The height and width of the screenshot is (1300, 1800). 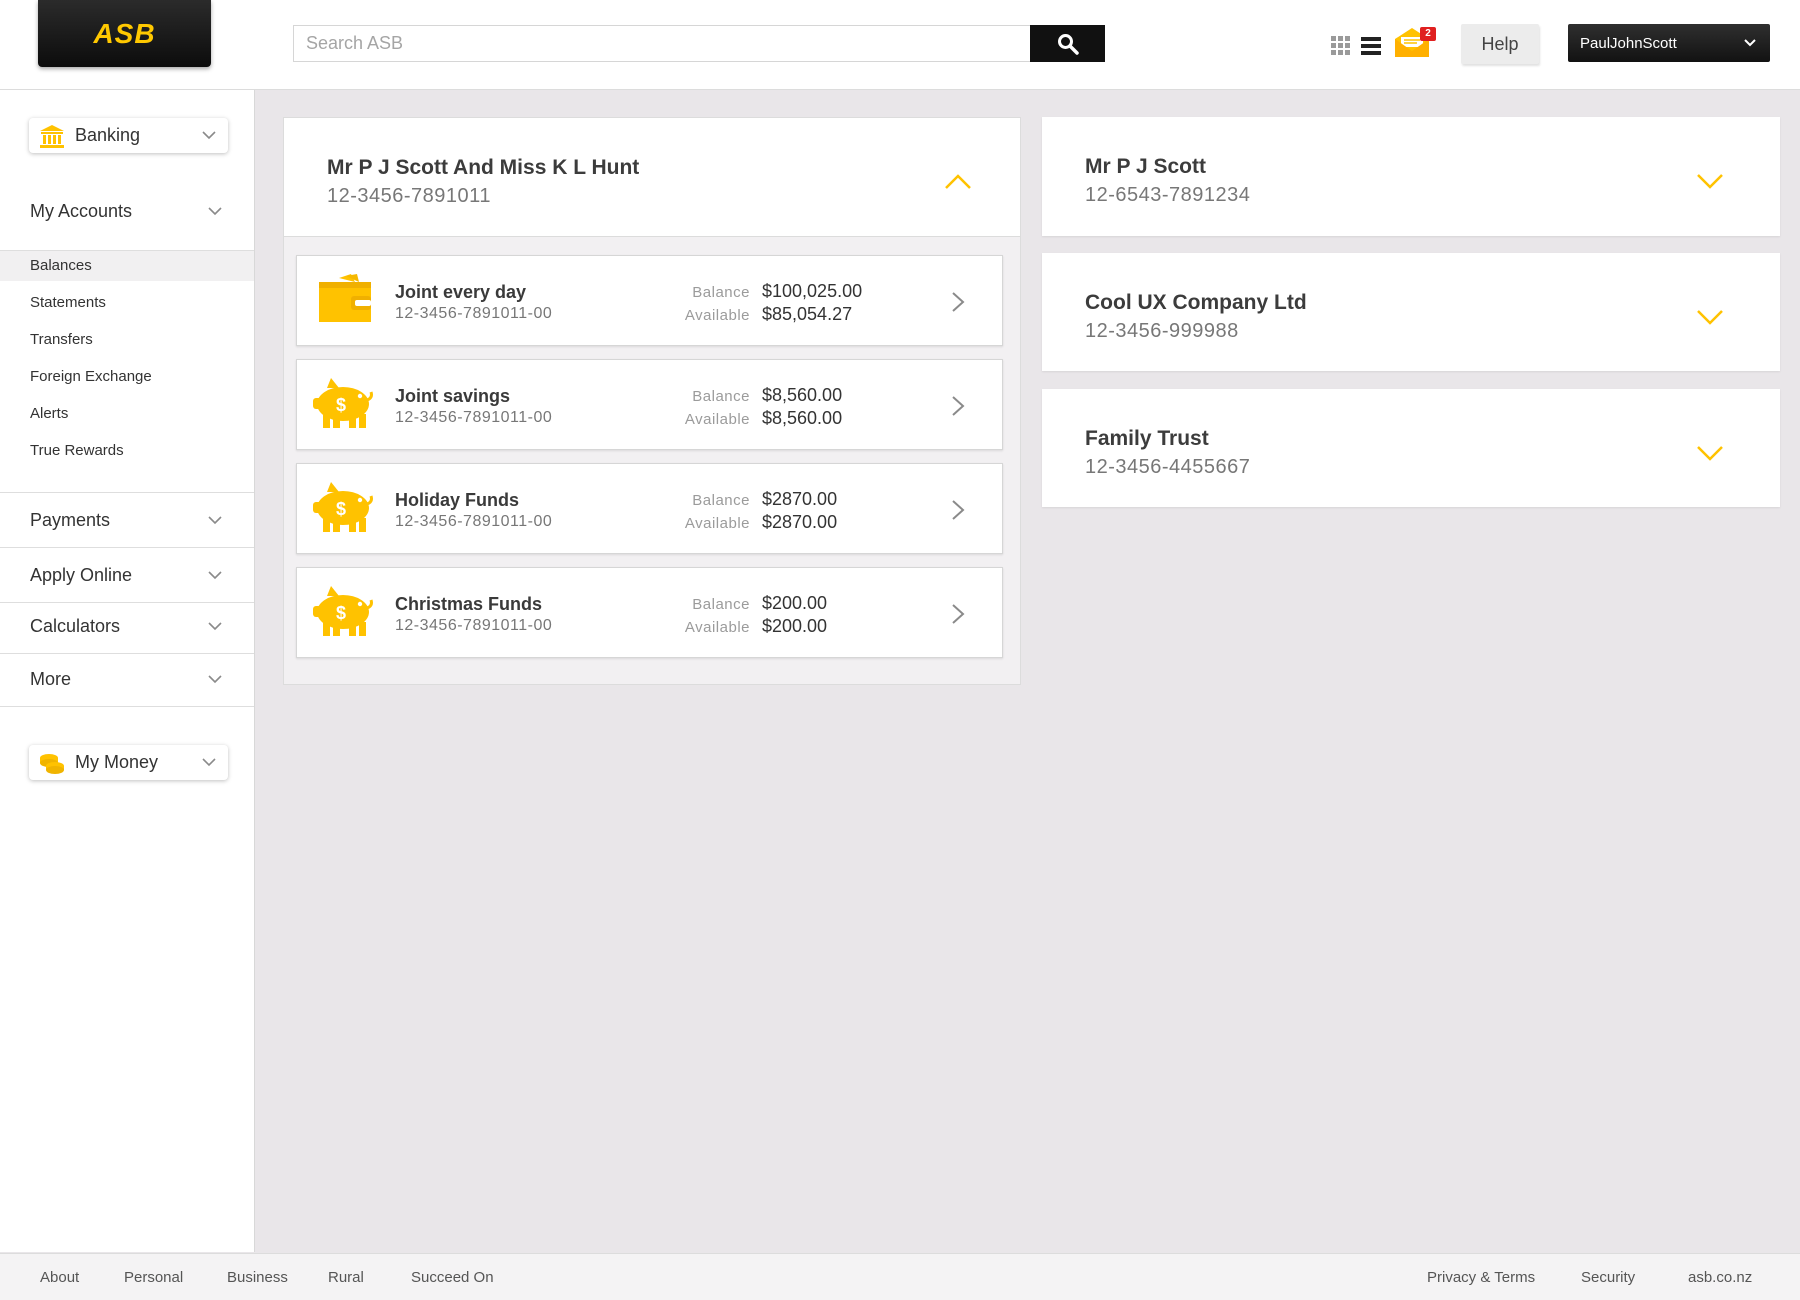 What do you see at coordinates (81, 210) in the screenshot?
I see `nav-my-accounts-label: My Accounts` at bounding box center [81, 210].